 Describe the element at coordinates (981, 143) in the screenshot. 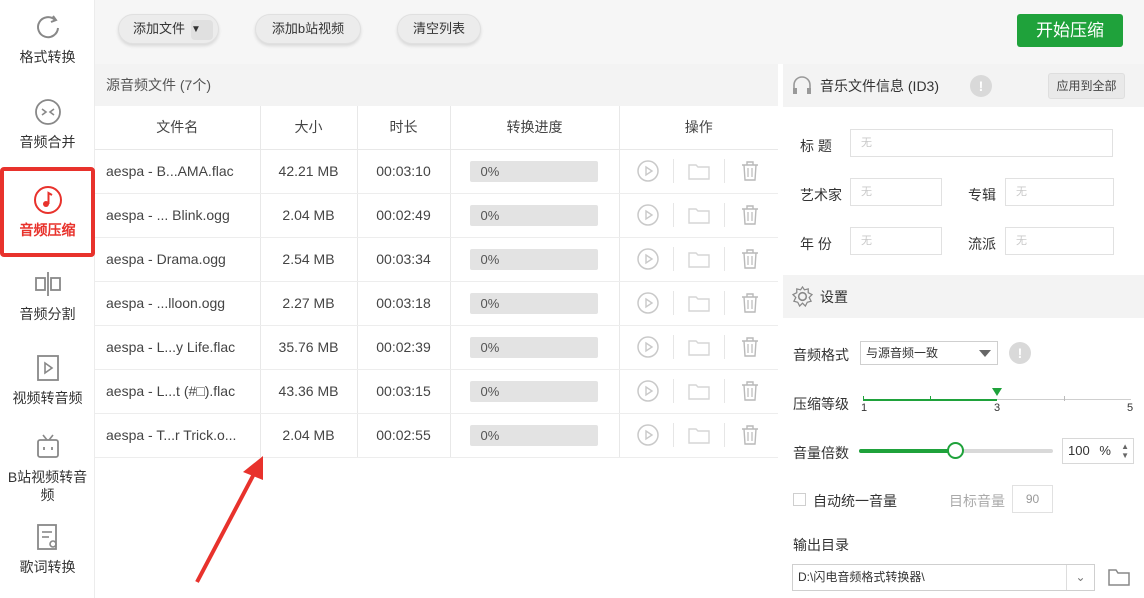

I see `title-field: 无` at that location.